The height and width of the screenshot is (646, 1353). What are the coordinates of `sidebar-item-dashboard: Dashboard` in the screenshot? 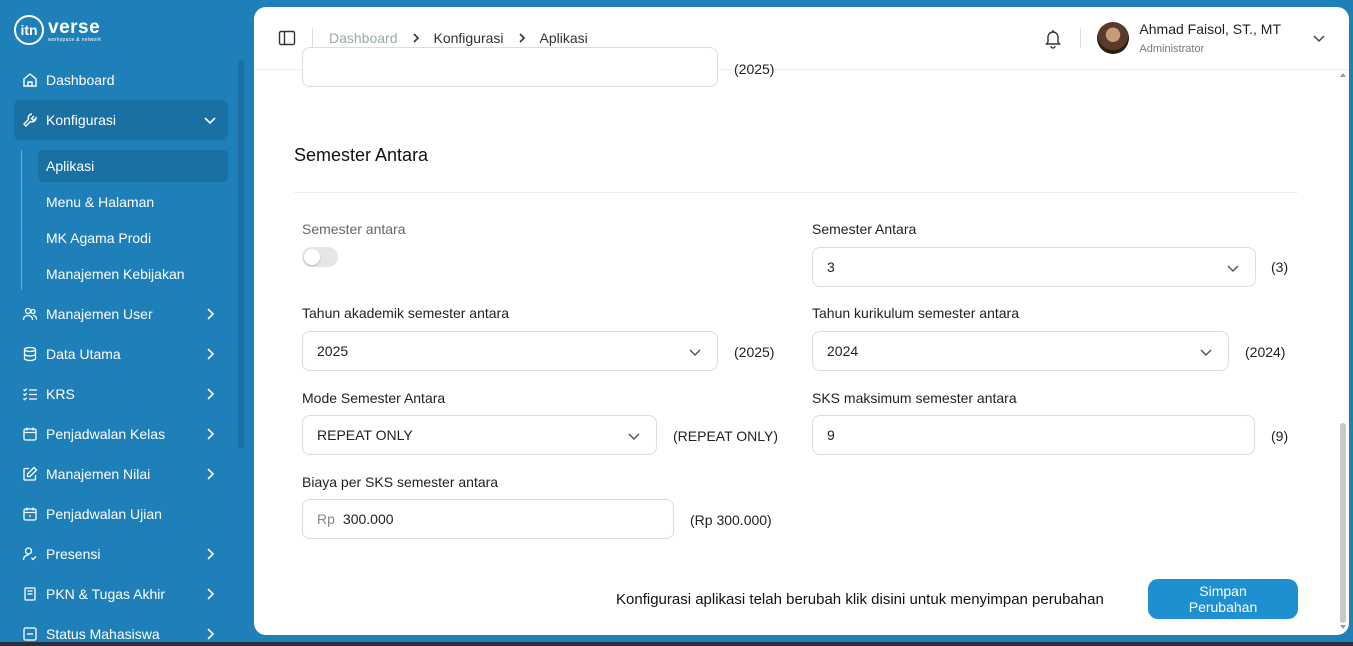 It's located at (121, 80).